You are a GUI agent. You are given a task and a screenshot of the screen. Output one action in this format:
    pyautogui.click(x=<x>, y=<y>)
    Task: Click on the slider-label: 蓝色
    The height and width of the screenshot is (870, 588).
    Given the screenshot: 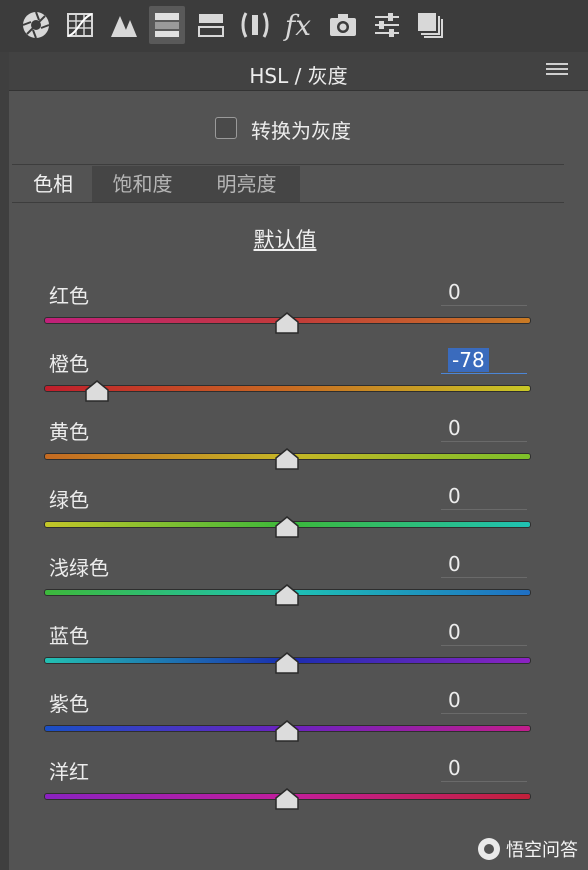 What is the action you would take?
    pyautogui.click(x=69, y=636)
    